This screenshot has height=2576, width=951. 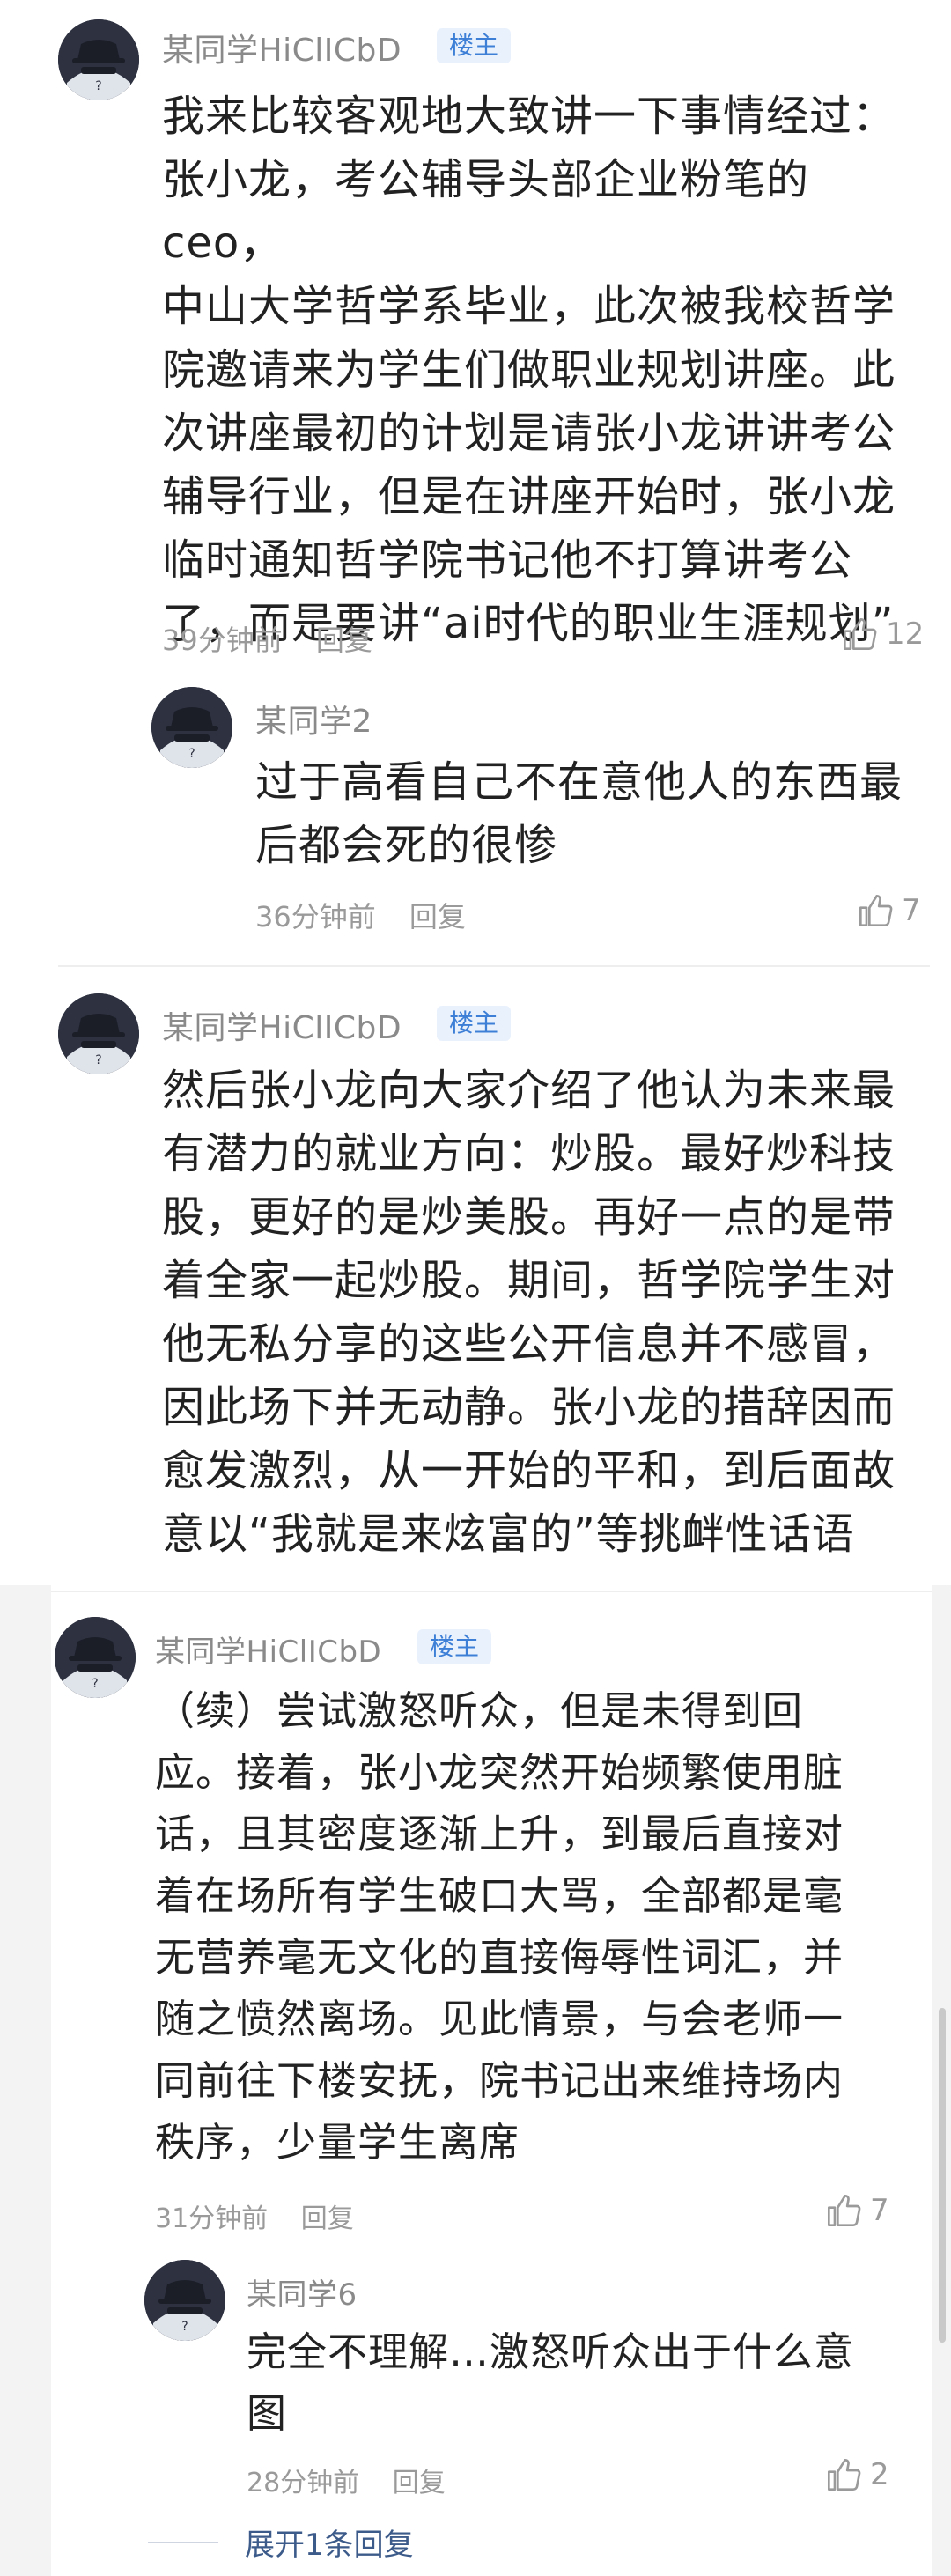 I want to click on timestamp: 36分钟前, so click(x=315, y=917).